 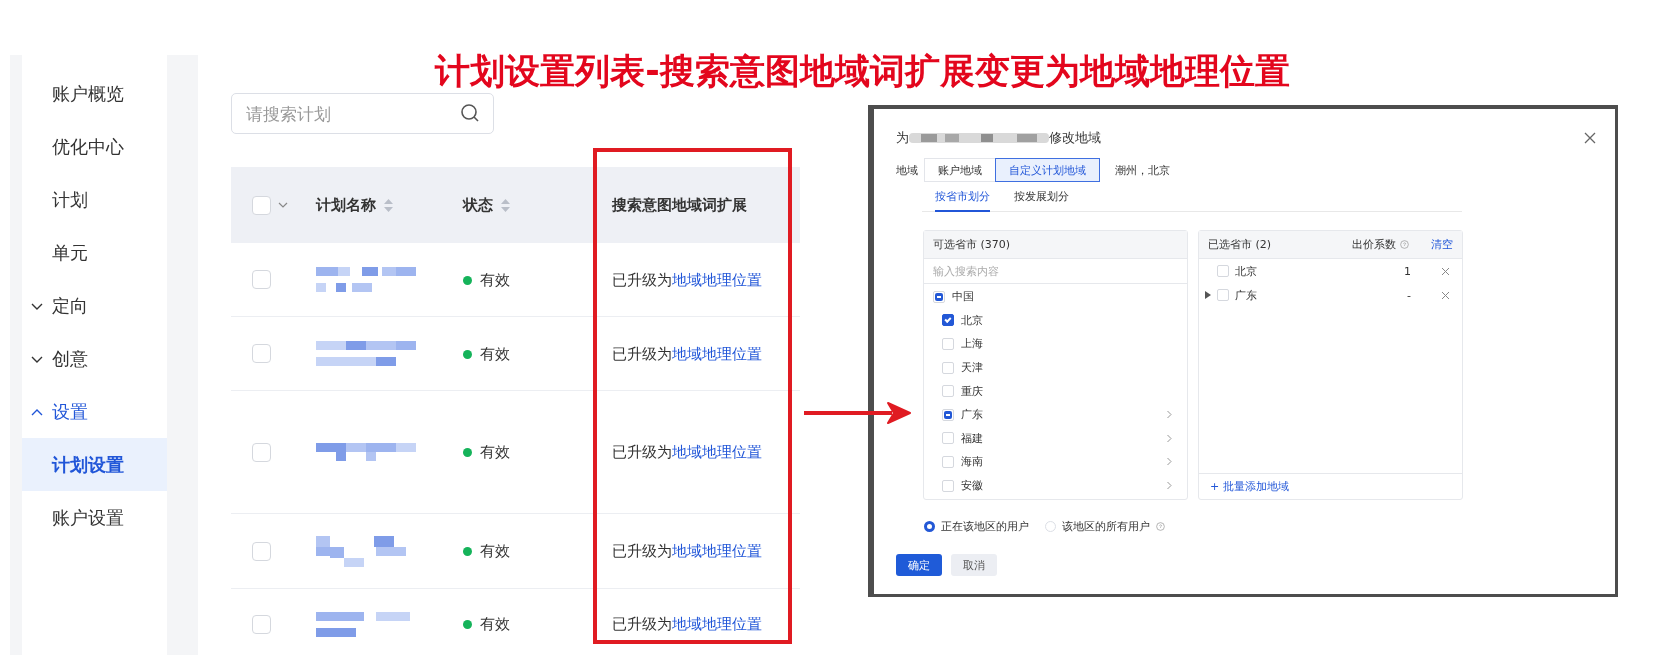 I want to click on sidebar-item: 优化中心, so click(x=94, y=146).